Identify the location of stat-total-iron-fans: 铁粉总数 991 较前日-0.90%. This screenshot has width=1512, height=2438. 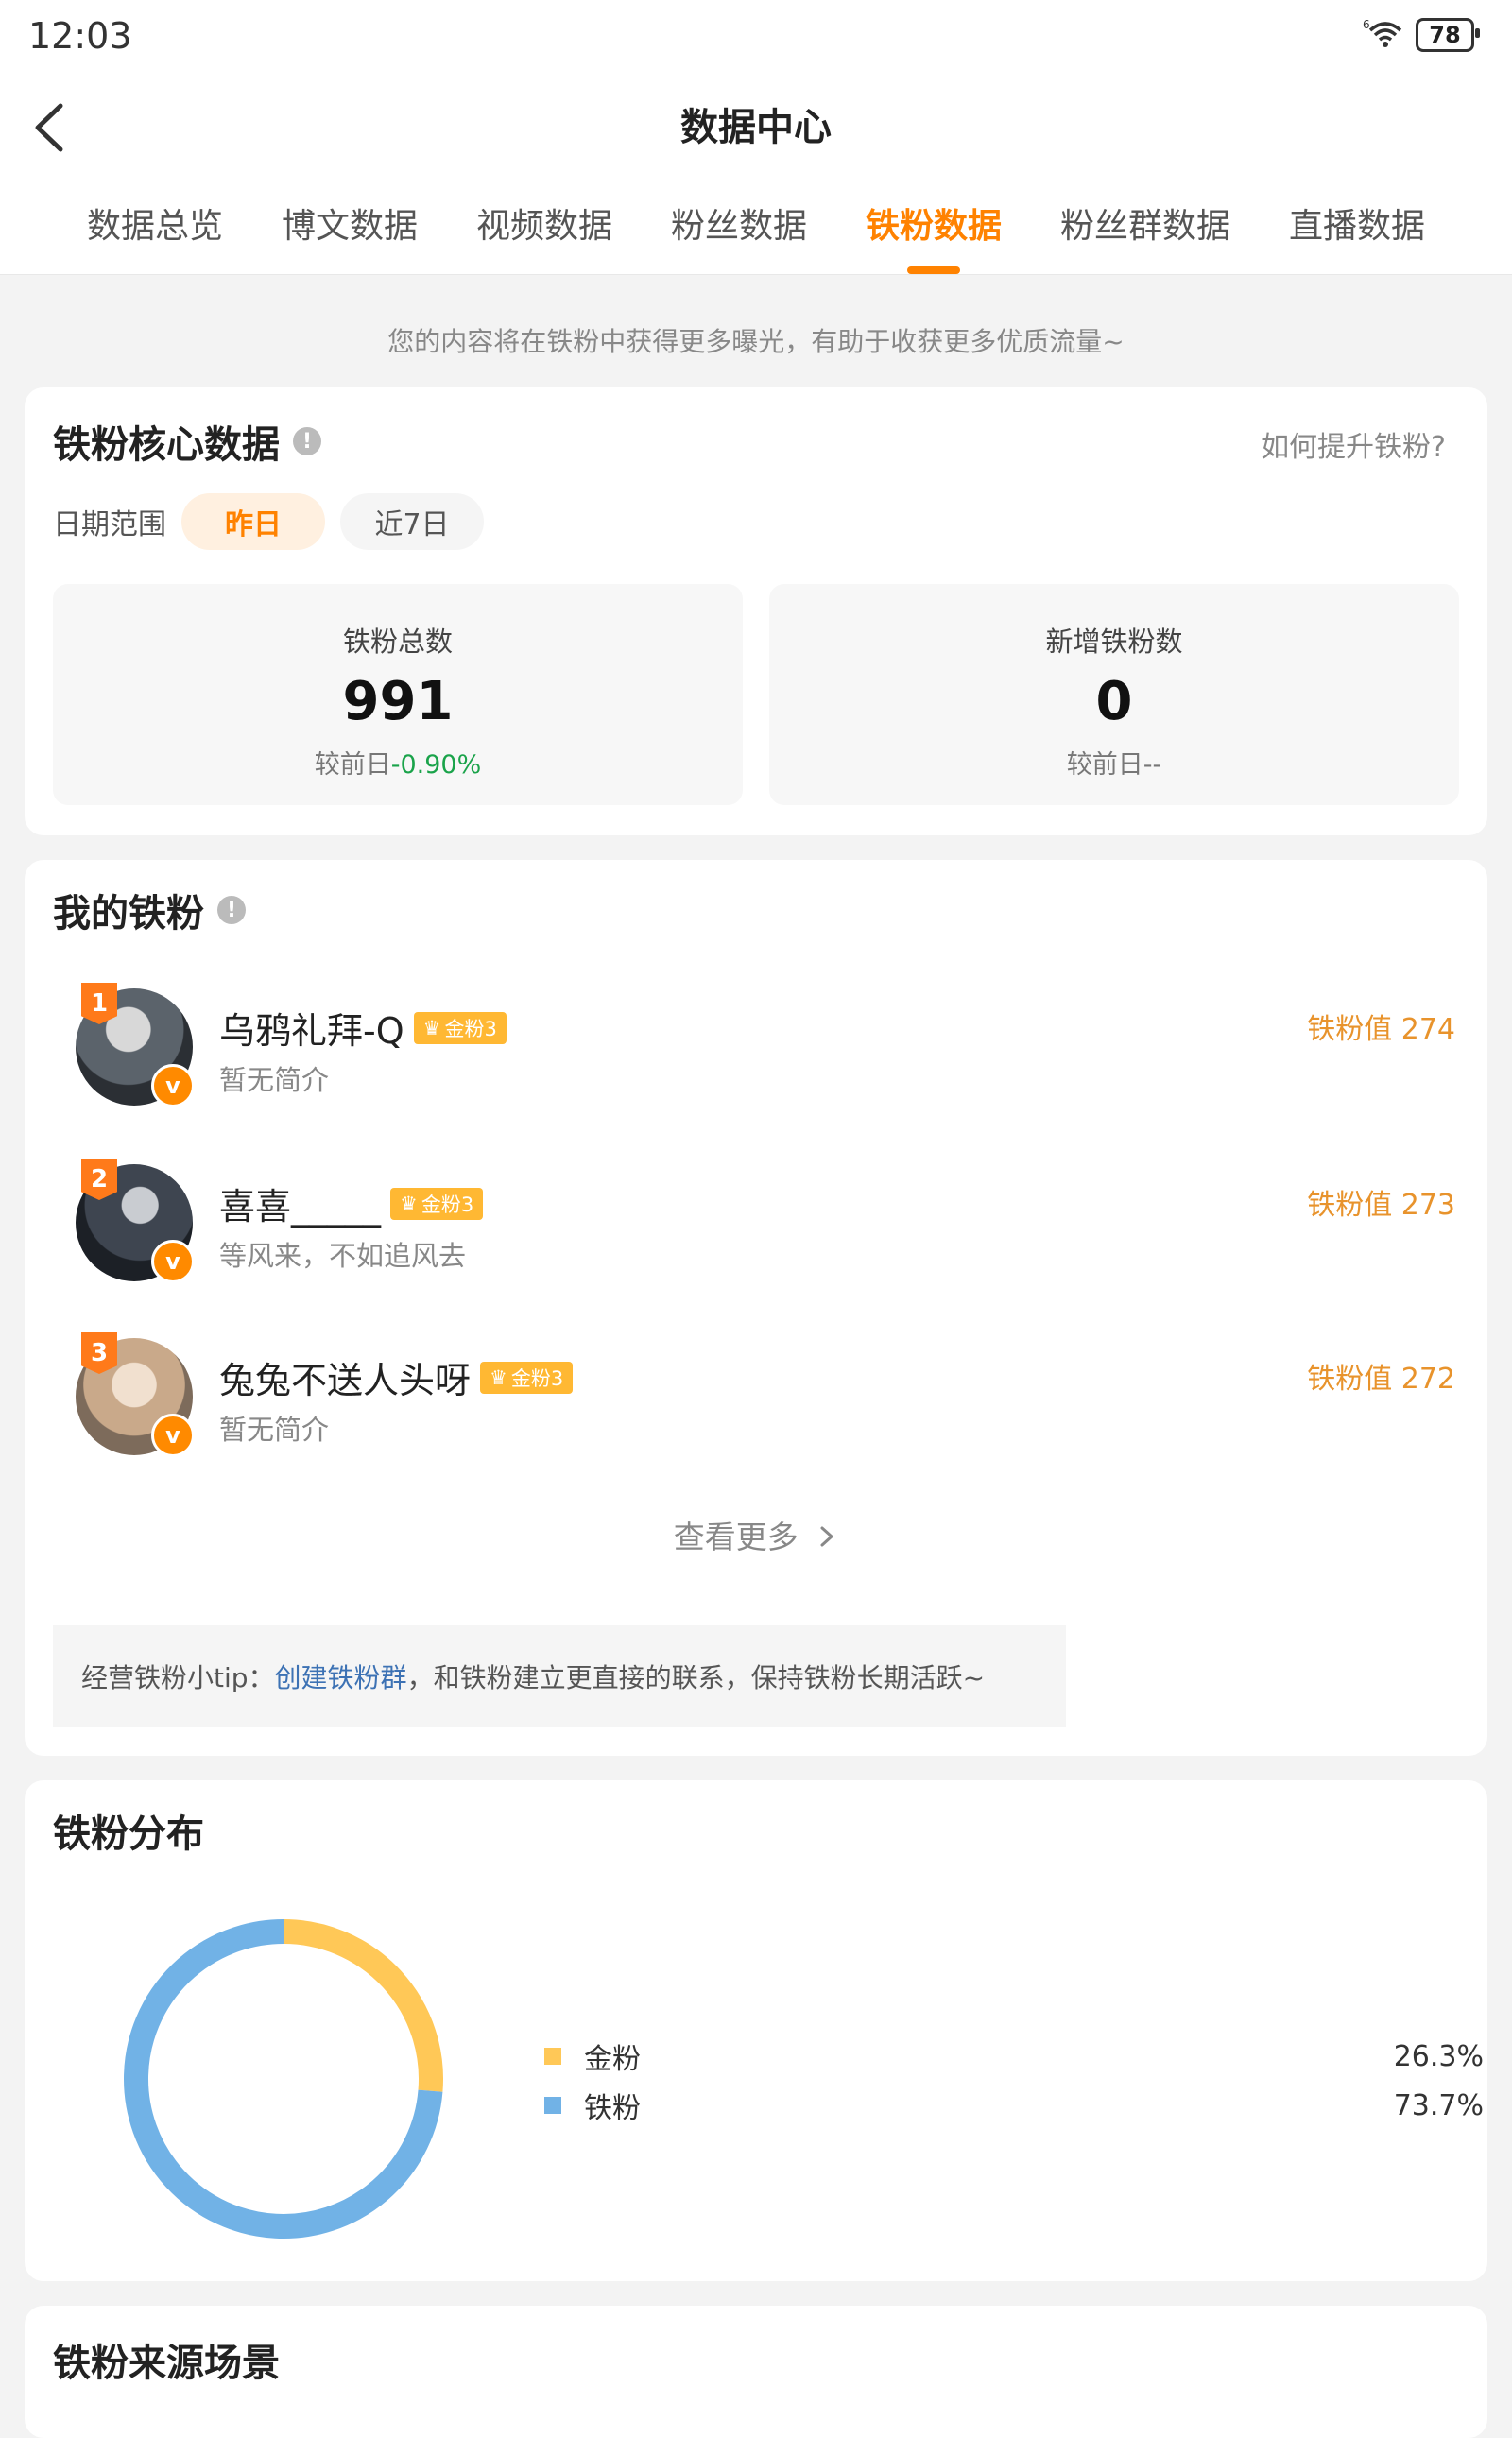
(398, 694).